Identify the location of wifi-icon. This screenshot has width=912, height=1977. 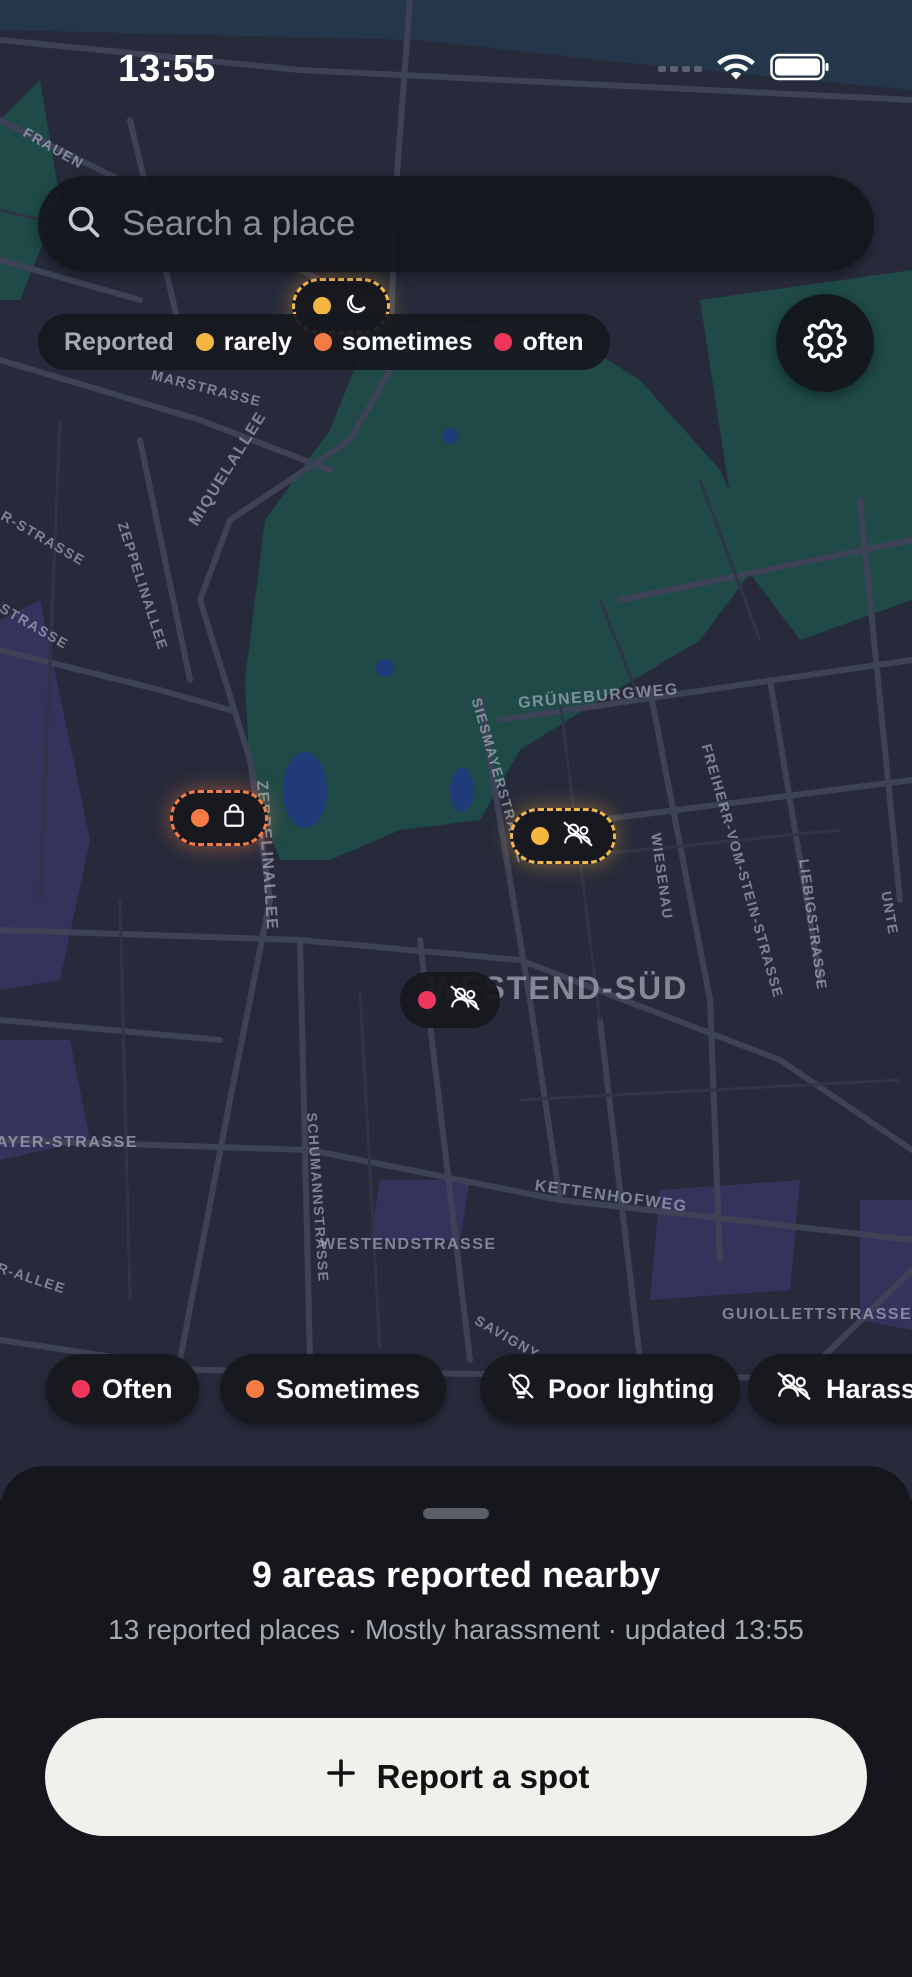
(736, 69).